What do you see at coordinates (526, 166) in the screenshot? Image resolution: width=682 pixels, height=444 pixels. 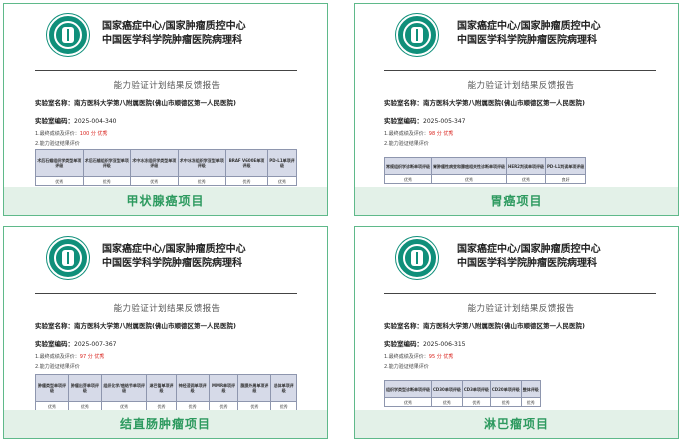 I see `table-header-cell: HER2判读单项评级` at bounding box center [526, 166].